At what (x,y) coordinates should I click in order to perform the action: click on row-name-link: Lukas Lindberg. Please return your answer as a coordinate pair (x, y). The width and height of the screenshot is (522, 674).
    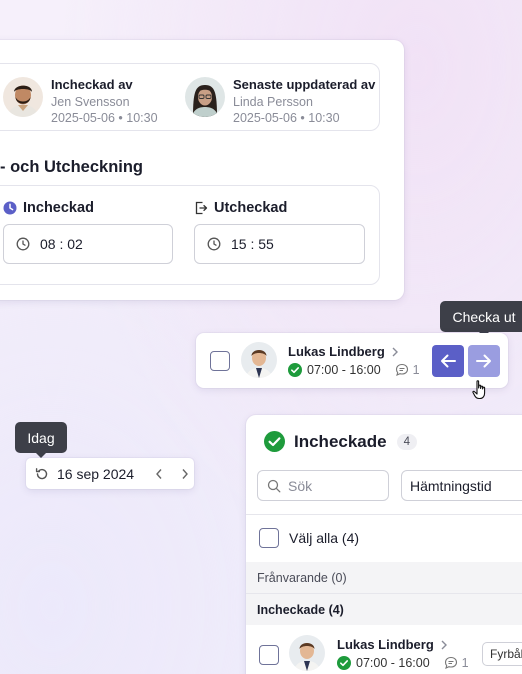
    Looking at the image, I should click on (403, 644).